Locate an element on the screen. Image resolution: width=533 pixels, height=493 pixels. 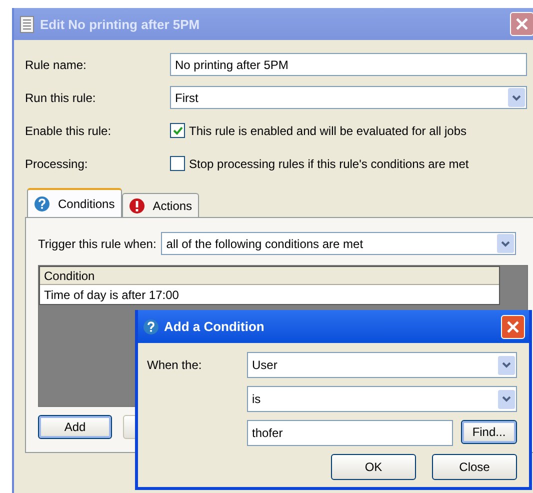
alert-icon is located at coordinates (136, 206).